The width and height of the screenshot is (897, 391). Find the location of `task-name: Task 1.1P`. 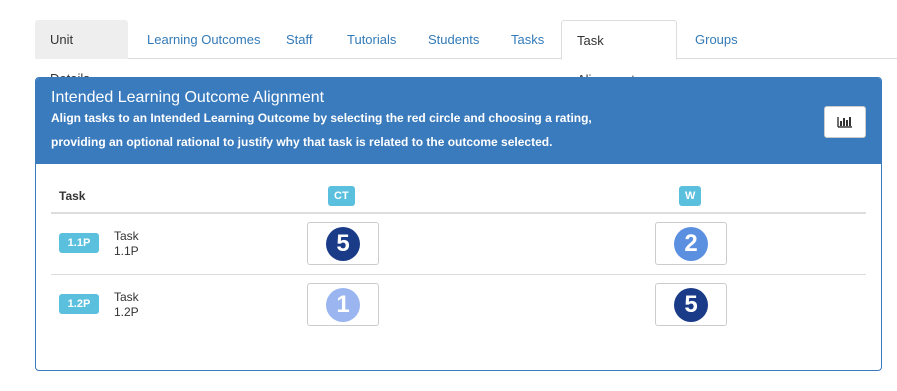

task-name: Task 1.1P is located at coordinates (126, 244).